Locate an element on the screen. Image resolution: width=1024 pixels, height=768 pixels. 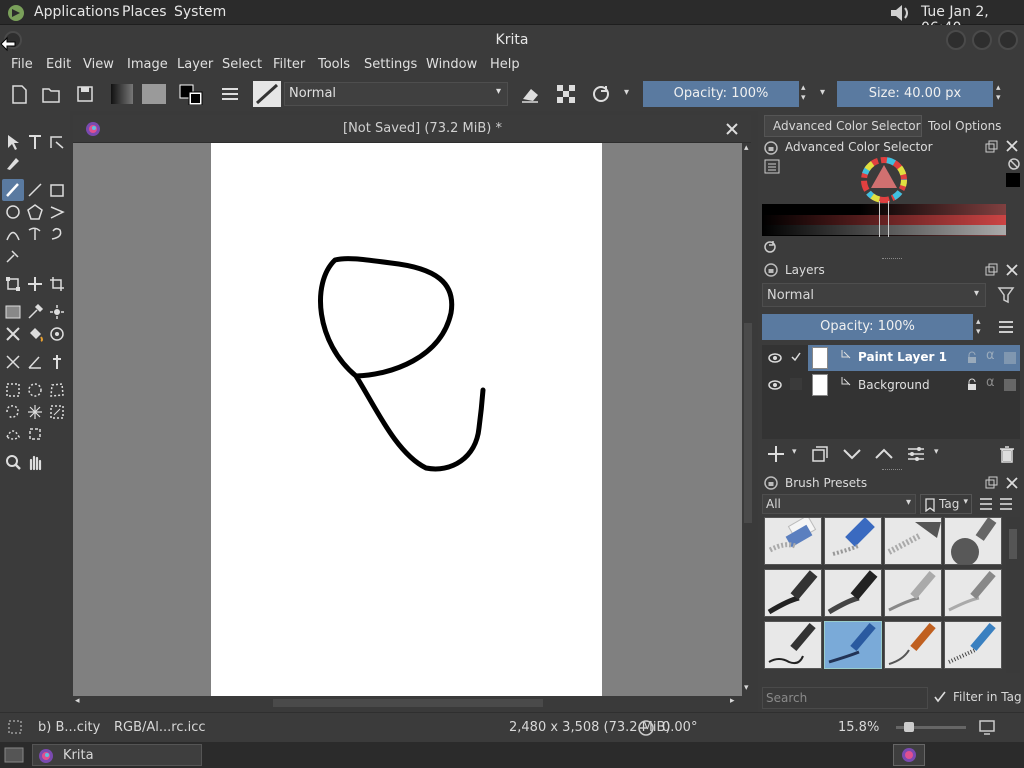
eraser-icon is located at coordinates (530, 94).